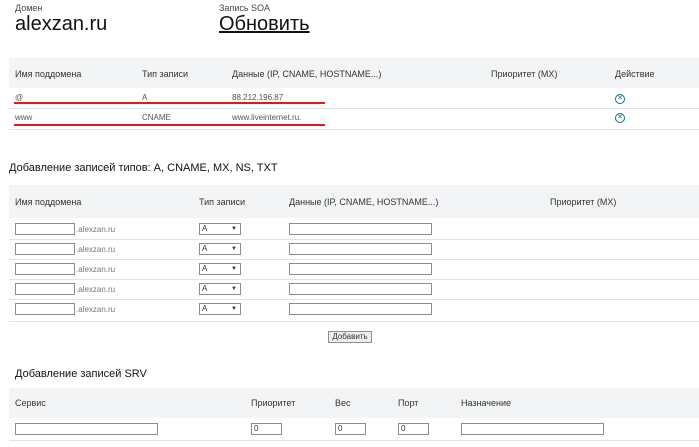  I want to click on soa-refresh-link: Обновить, so click(264, 24).